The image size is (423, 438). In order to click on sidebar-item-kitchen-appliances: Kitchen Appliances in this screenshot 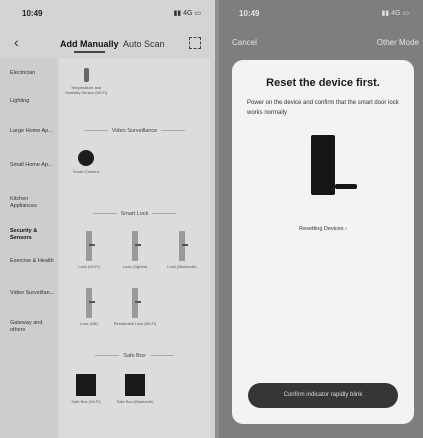, I will do `click(33, 203)`.